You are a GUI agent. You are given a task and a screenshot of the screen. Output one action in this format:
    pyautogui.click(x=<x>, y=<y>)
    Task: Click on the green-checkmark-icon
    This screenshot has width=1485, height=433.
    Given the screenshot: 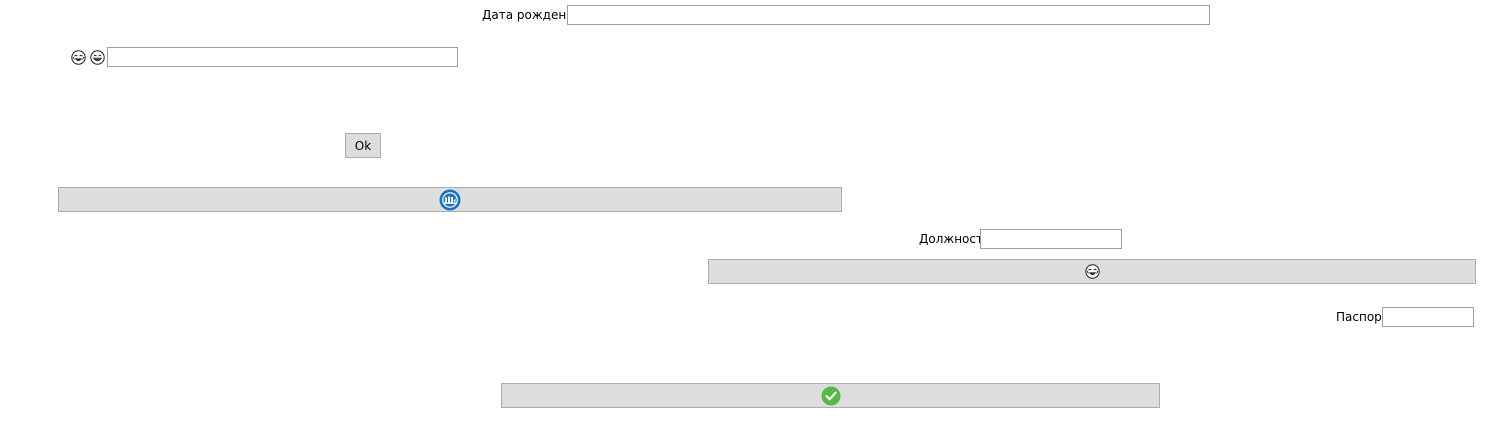 What is the action you would take?
    pyautogui.click(x=831, y=396)
    